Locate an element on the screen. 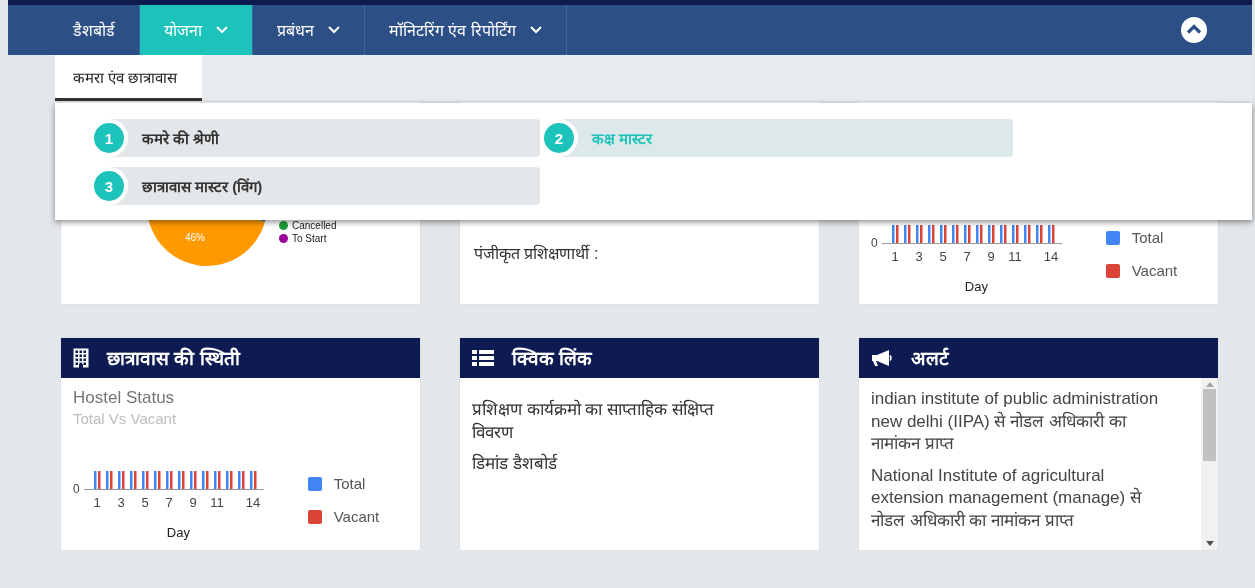 This screenshot has height=588, width=1255. card-title: क्विक लिंक is located at coordinates (552, 358).